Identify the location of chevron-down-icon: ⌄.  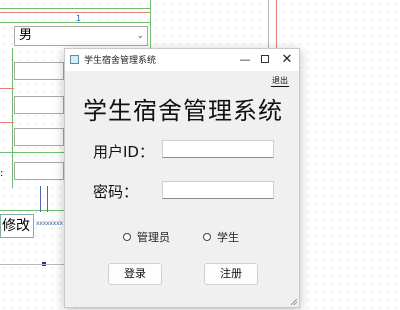
(140, 36).